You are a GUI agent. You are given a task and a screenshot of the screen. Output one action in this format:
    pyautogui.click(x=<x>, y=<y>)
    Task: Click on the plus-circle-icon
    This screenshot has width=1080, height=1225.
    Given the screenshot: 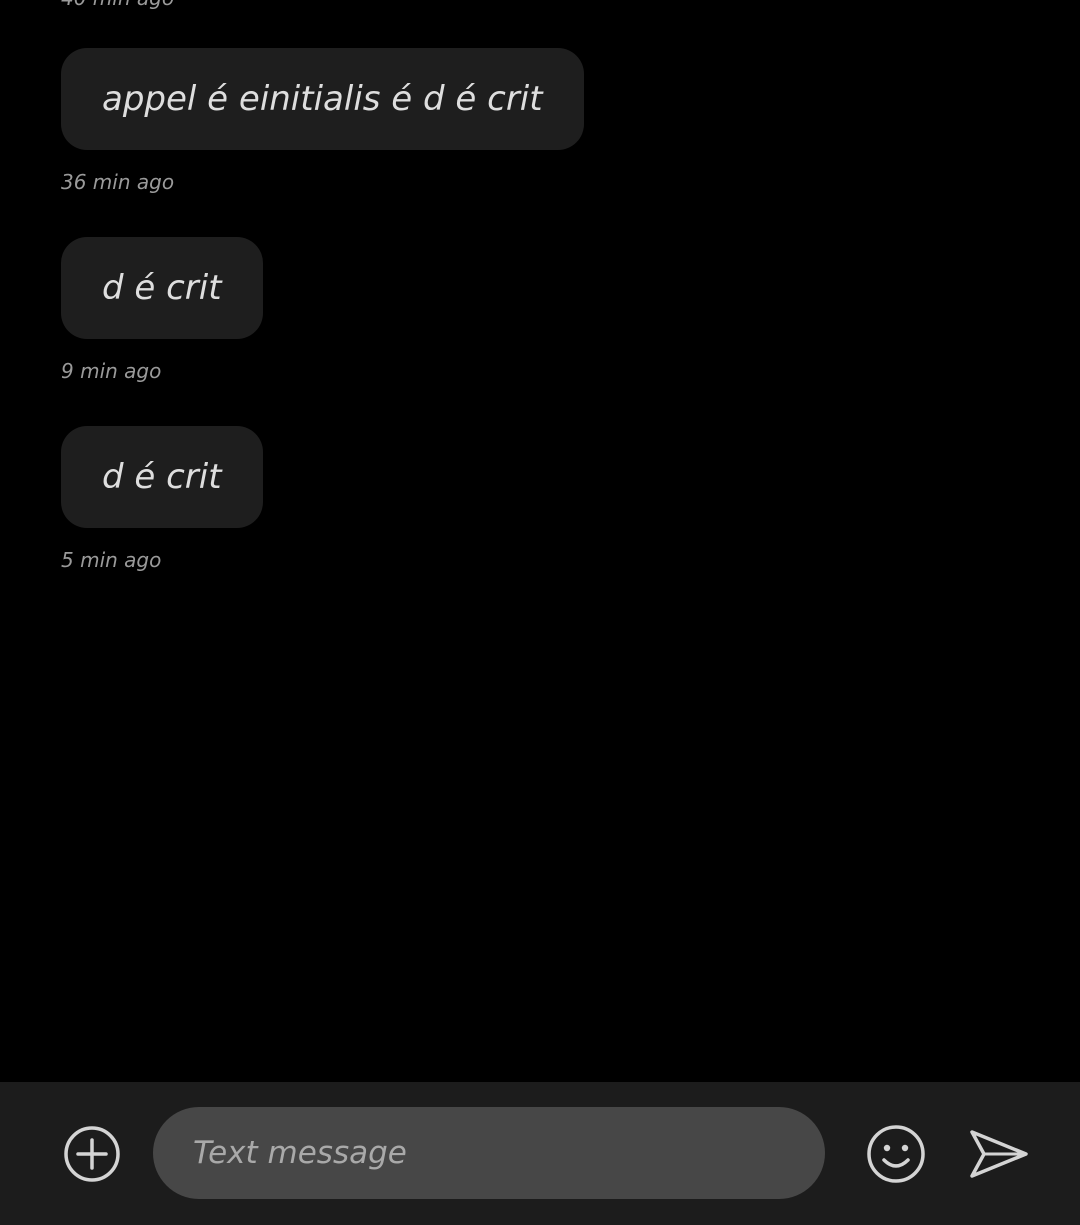 What is the action you would take?
    pyautogui.click(x=92, y=1156)
    